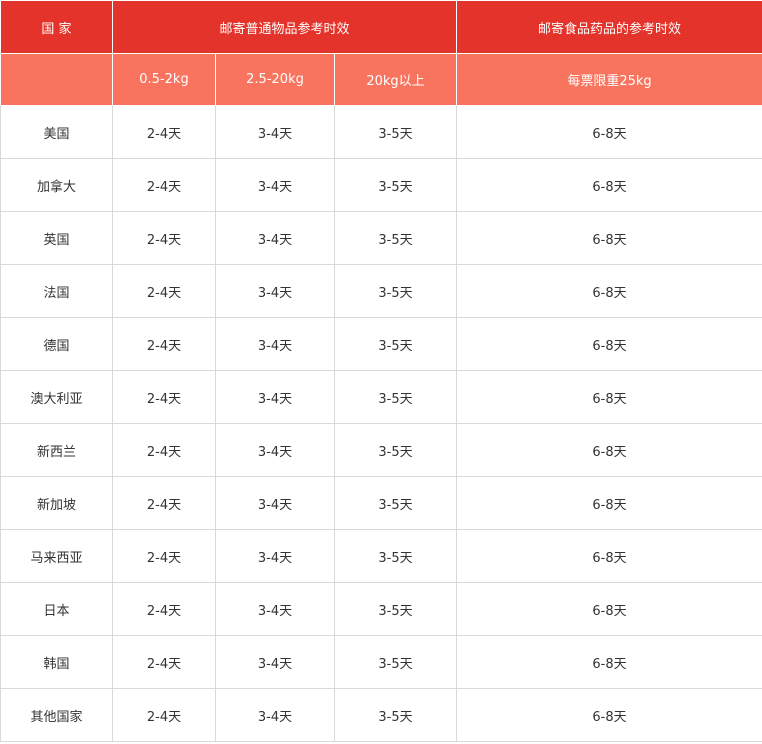 This screenshot has width=762, height=744. I want to click on subheader-weight-1: 0.5-2kg, so click(164, 79).